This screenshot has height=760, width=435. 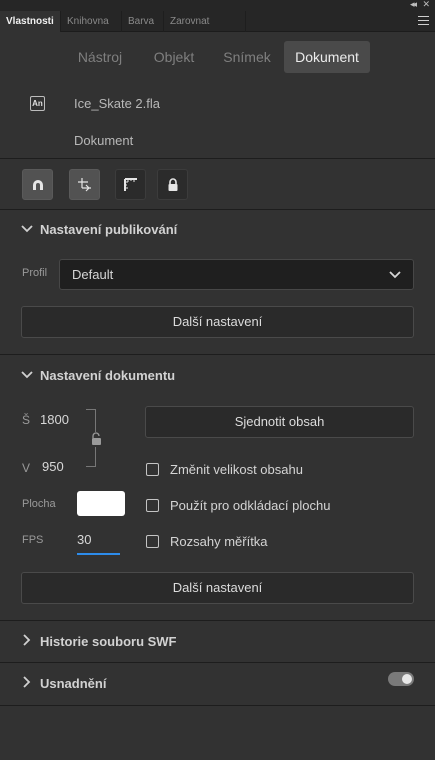 I want to click on profile-label: Profil, so click(x=35, y=273).